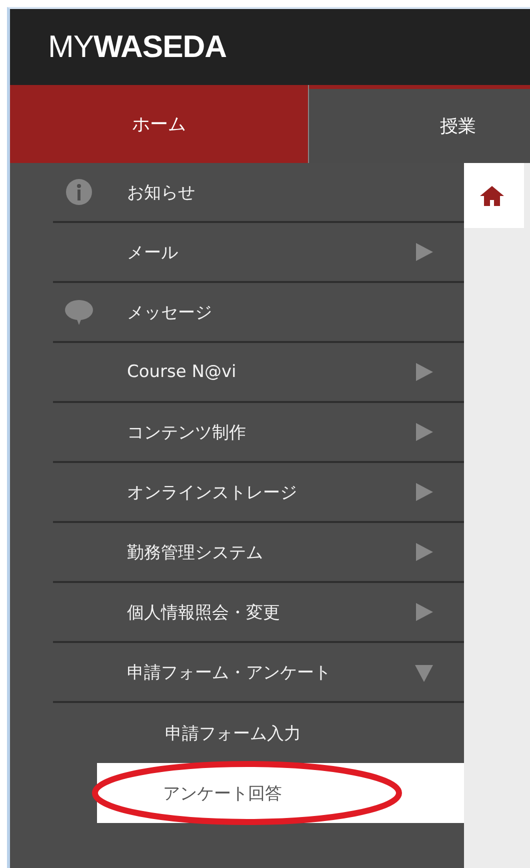 The width and height of the screenshot is (530, 868). Describe the element at coordinates (258, 373) in the screenshot. I see `menu-item: Course N@vi` at that location.